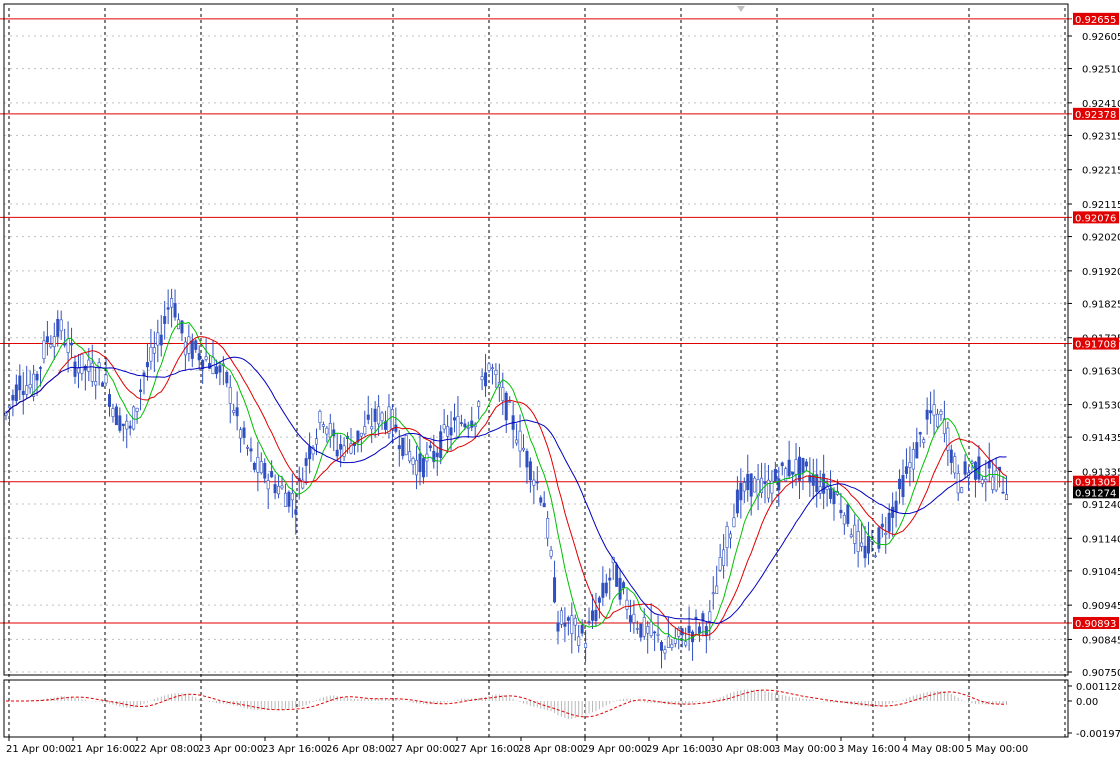 The image size is (1120, 762). What do you see at coordinates (1095, 493) in the screenshot?
I see `current-price-label: 0.91274` at bounding box center [1095, 493].